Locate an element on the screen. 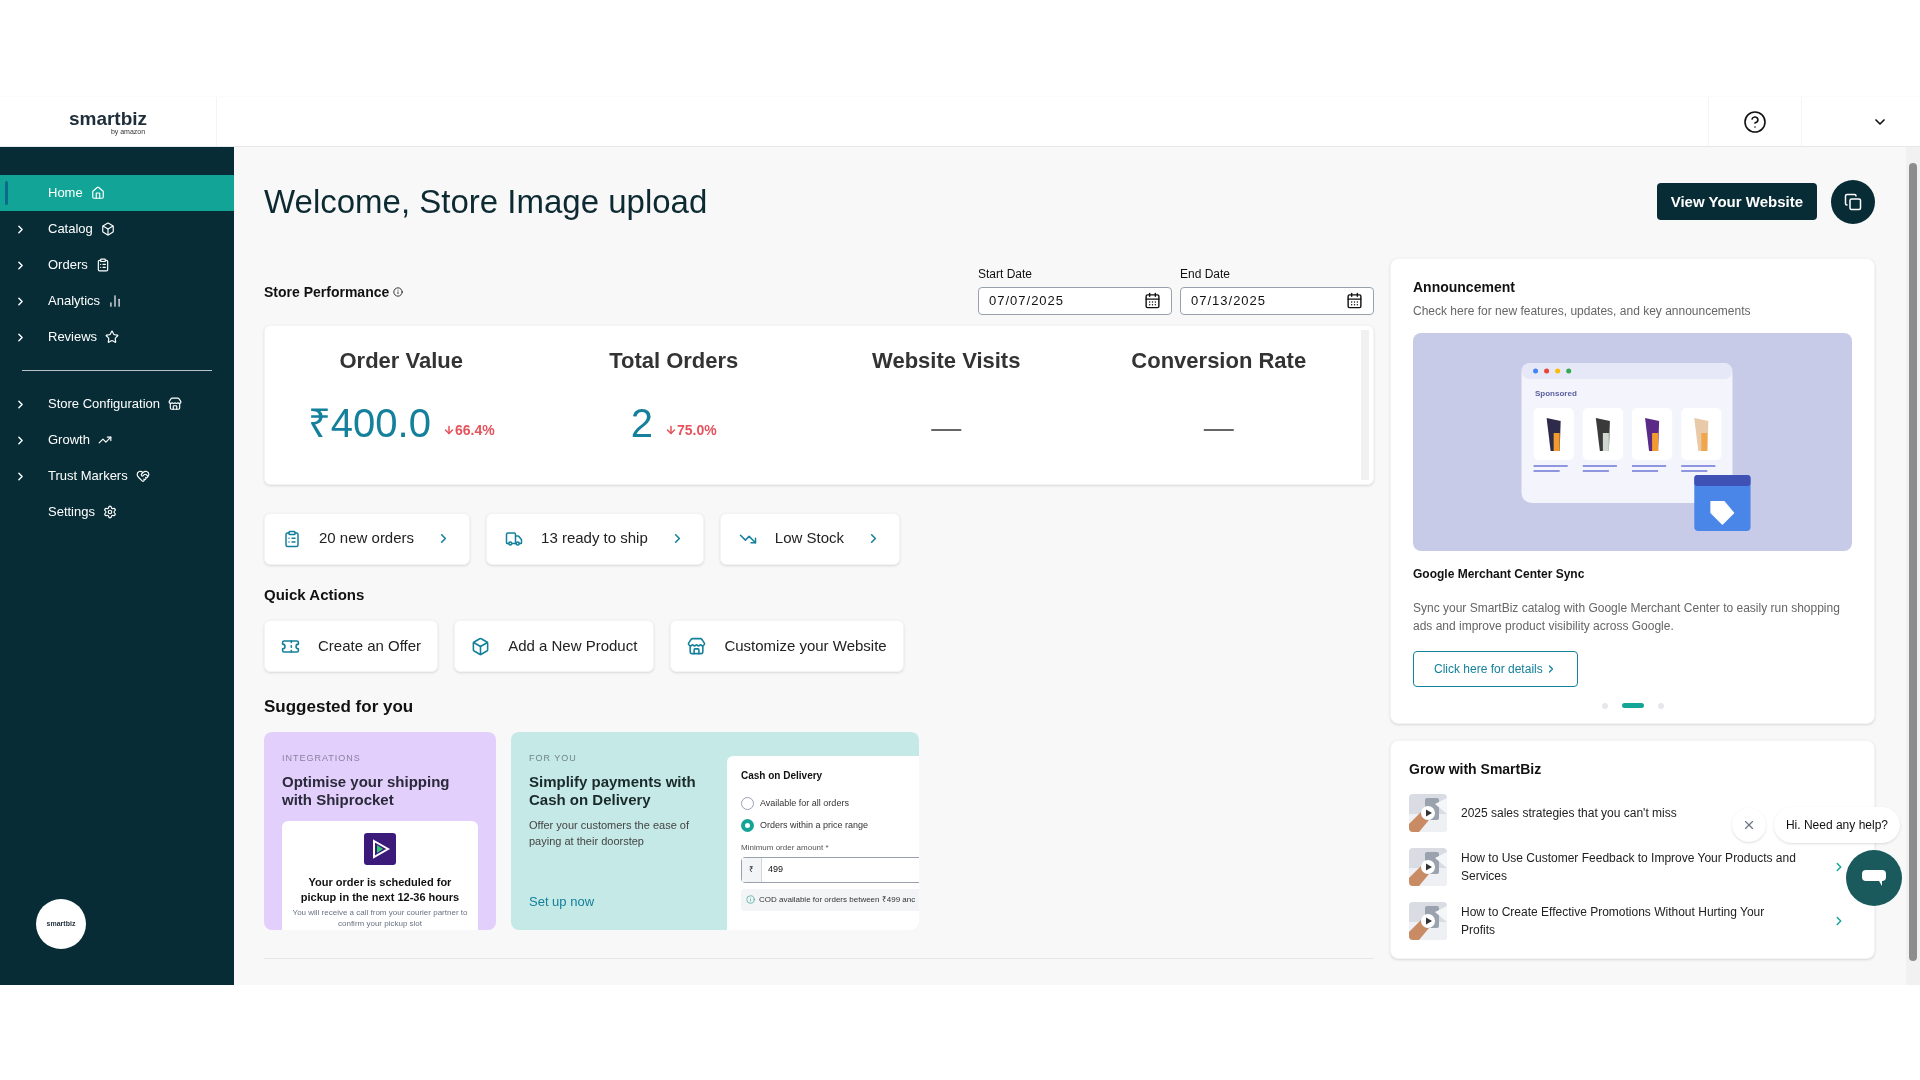 The image size is (1920, 1080). card-subtitle: Check here for new features, updates, and key announcements is located at coordinates (1582, 311).